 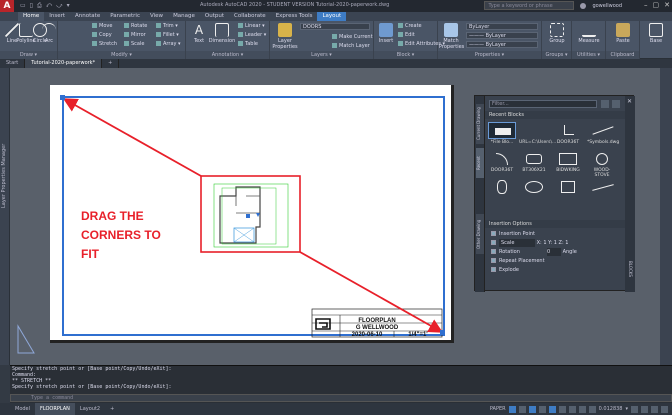 I want to click on trim-button: Trim ▾, so click(x=167, y=26).